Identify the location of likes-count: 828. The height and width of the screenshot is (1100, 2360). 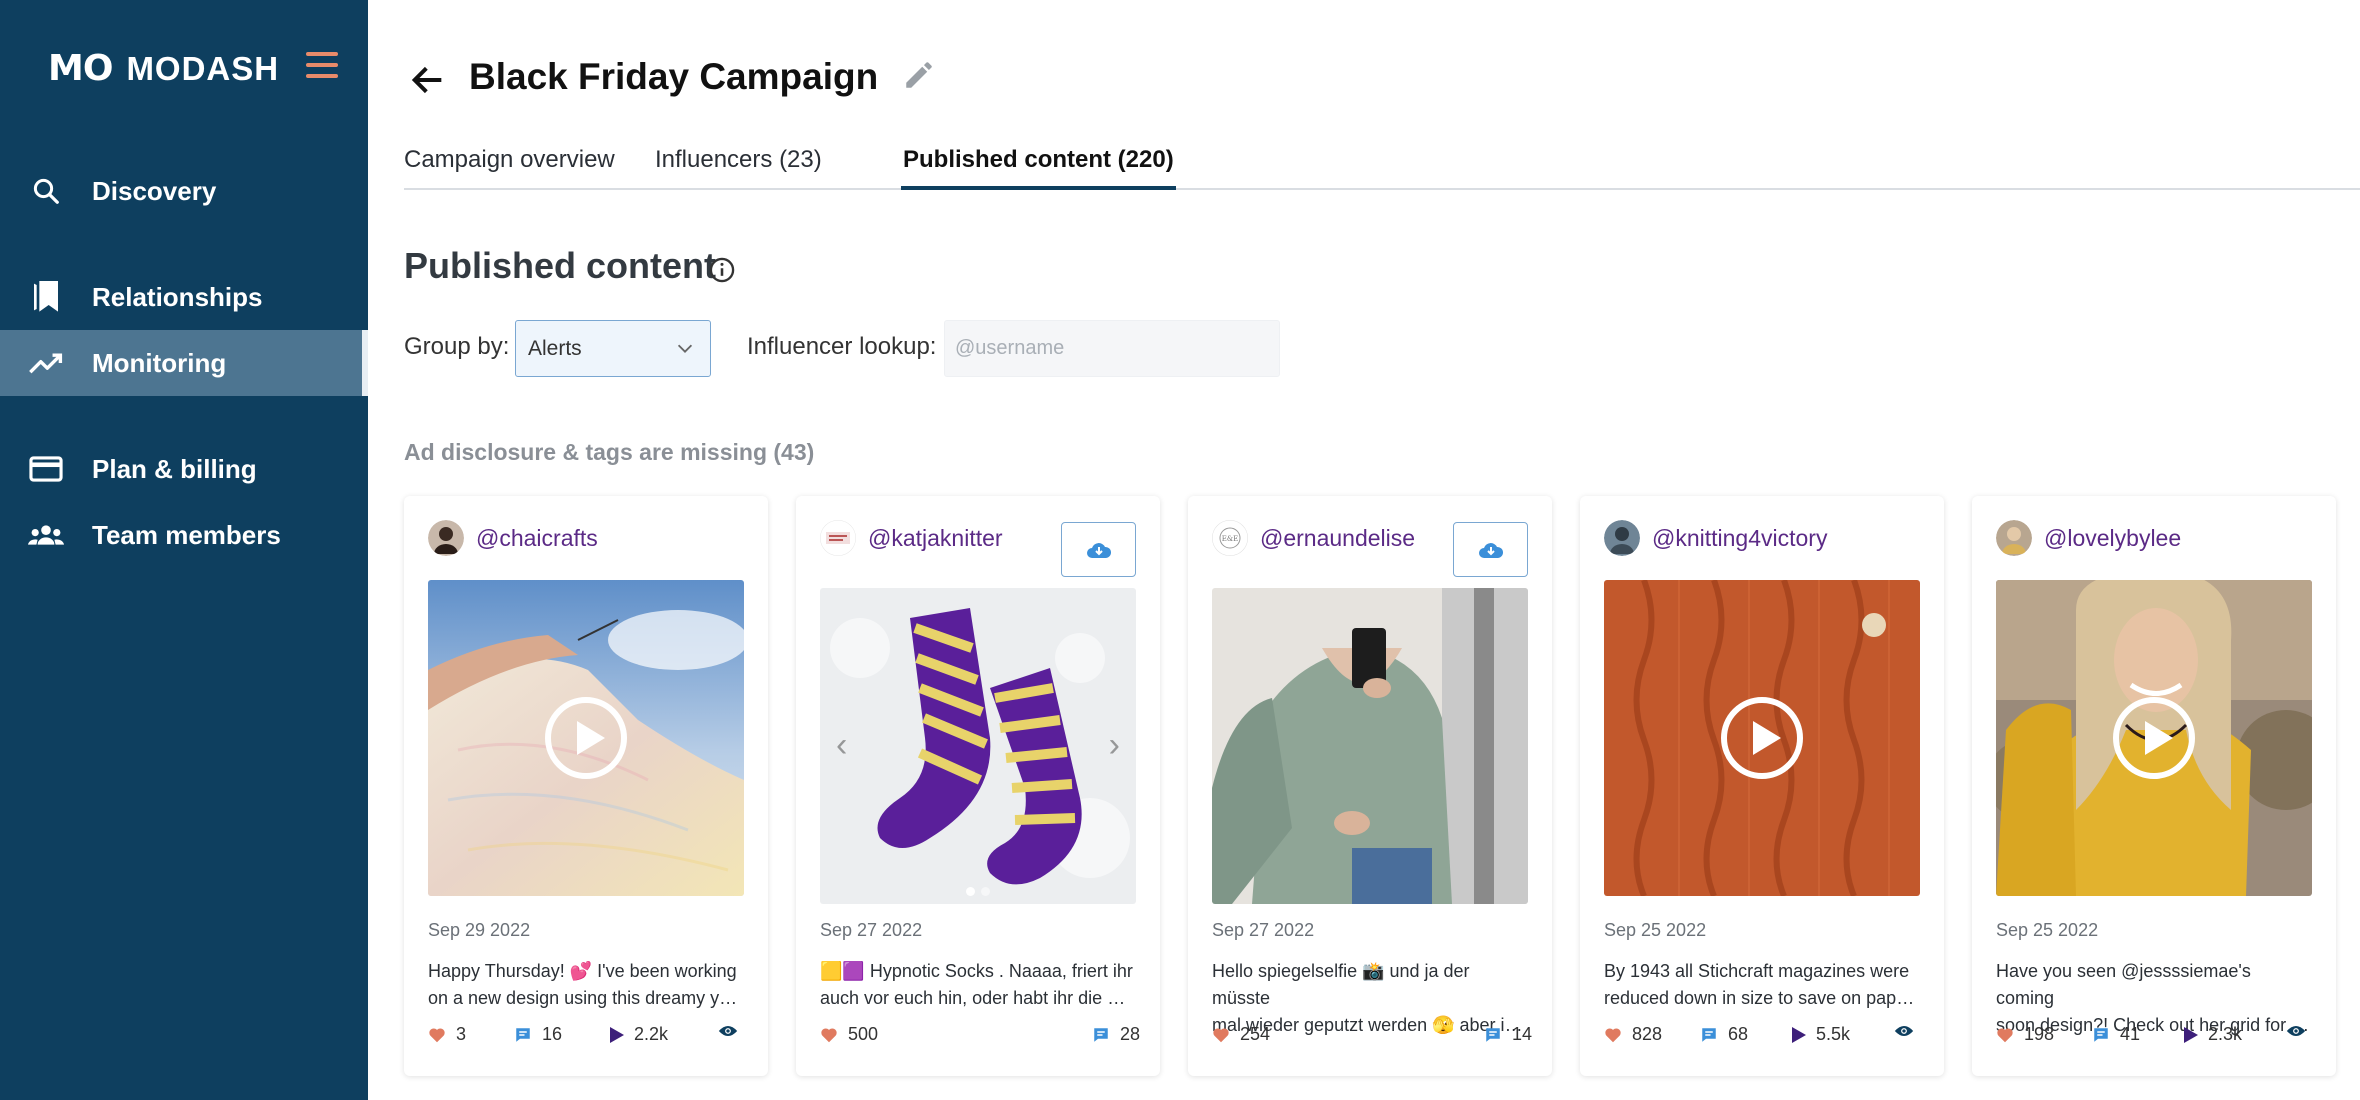
(1647, 1034).